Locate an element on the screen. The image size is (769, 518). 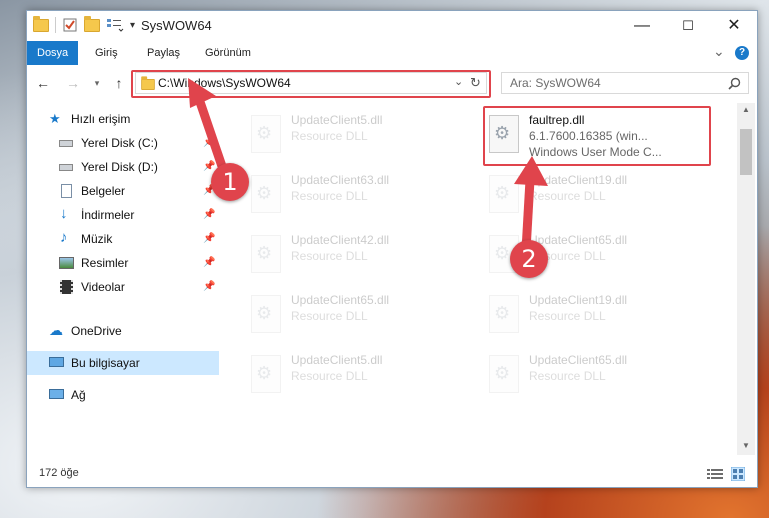
tab-paylas: Paylaş is located at coordinates (163, 53).